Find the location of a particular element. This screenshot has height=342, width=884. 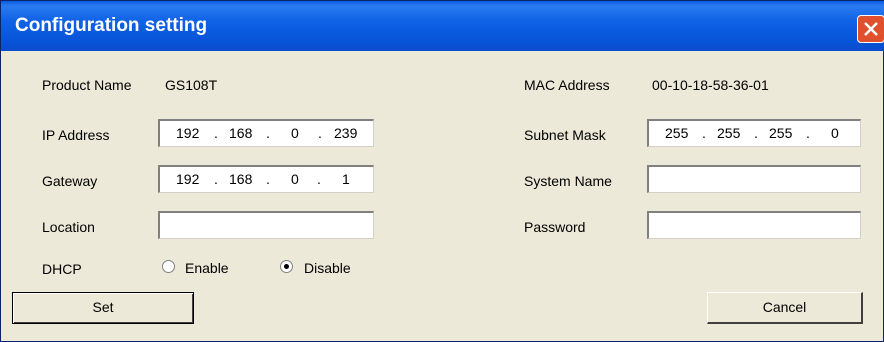

mac-address-label: MAC Address is located at coordinates (567, 85).